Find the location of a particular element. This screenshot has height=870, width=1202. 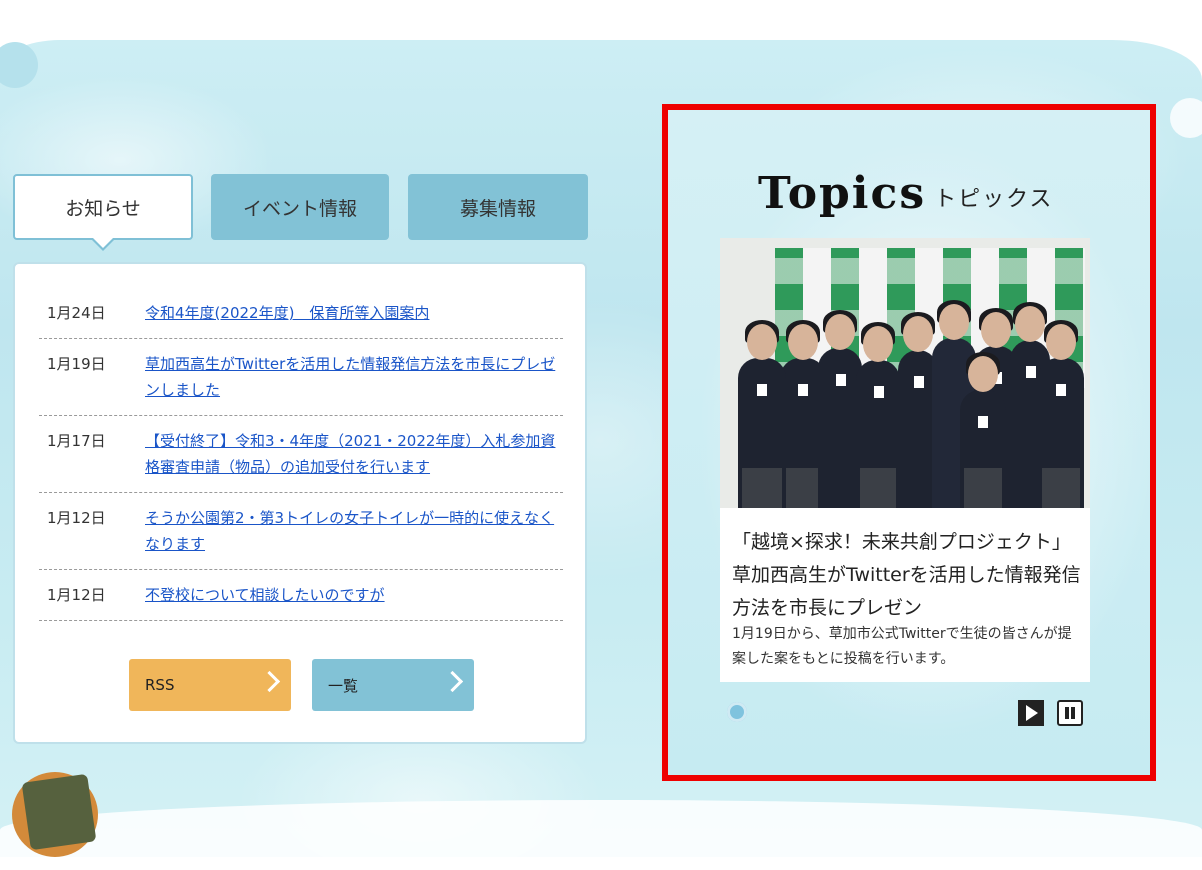

news-link: 不登校について相談したいのですが is located at coordinates (353, 595).